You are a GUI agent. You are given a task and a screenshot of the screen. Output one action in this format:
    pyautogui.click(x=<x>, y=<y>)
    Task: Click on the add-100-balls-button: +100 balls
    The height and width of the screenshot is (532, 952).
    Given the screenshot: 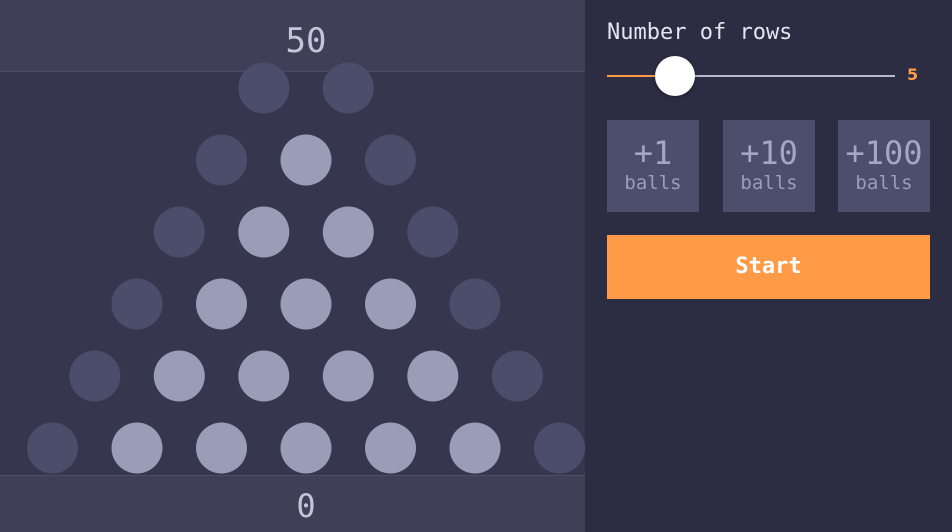 What is the action you would take?
    pyautogui.click(x=884, y=166)
    